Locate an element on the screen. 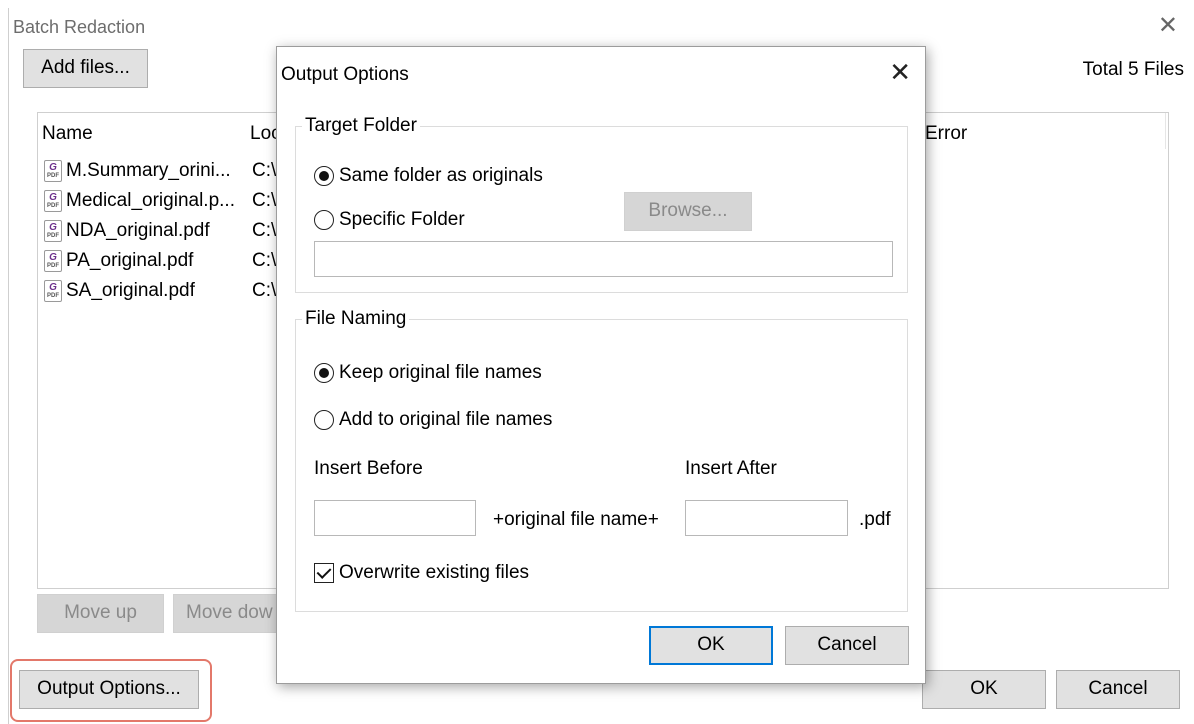 This screenshot has width=1194, height=724. file-row: G PDF Medical_original.p... C:\ is located at coordinates (160, 201).